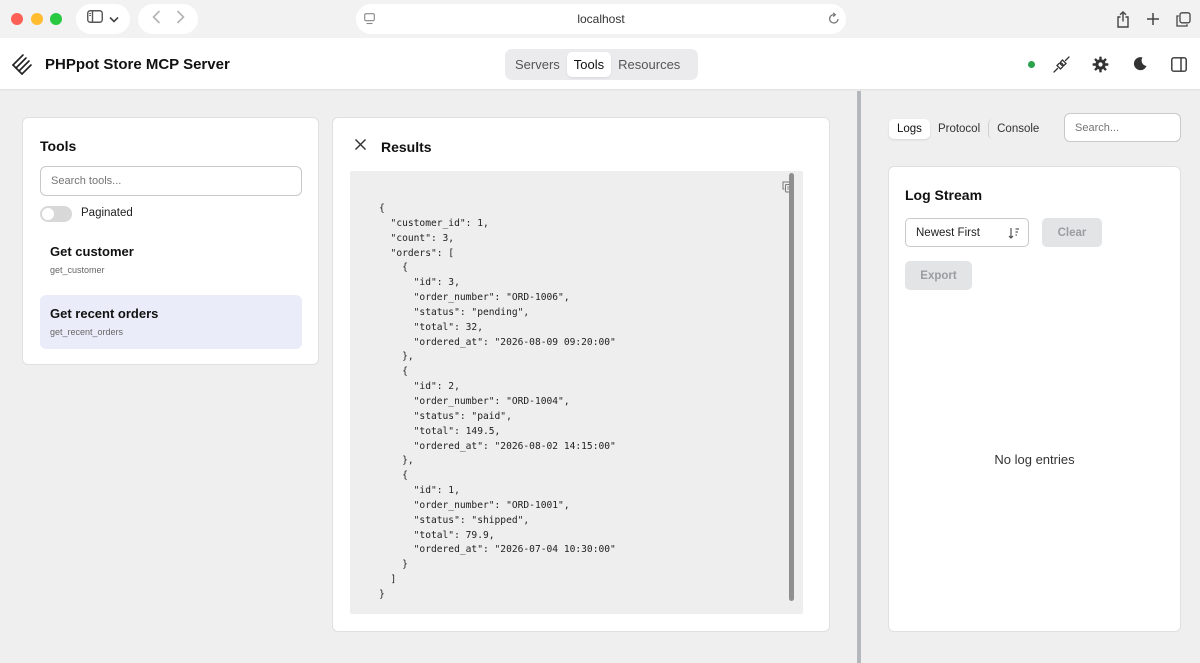 This screenshot has height=663, width=1200. I want to click on tab-logs: Logs, so click(909, 129).